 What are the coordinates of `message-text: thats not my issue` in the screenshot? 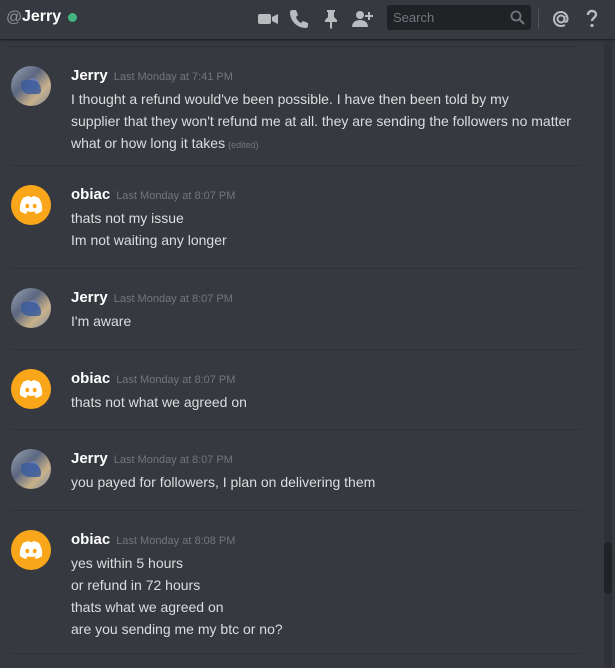 It's located at (127, 218).